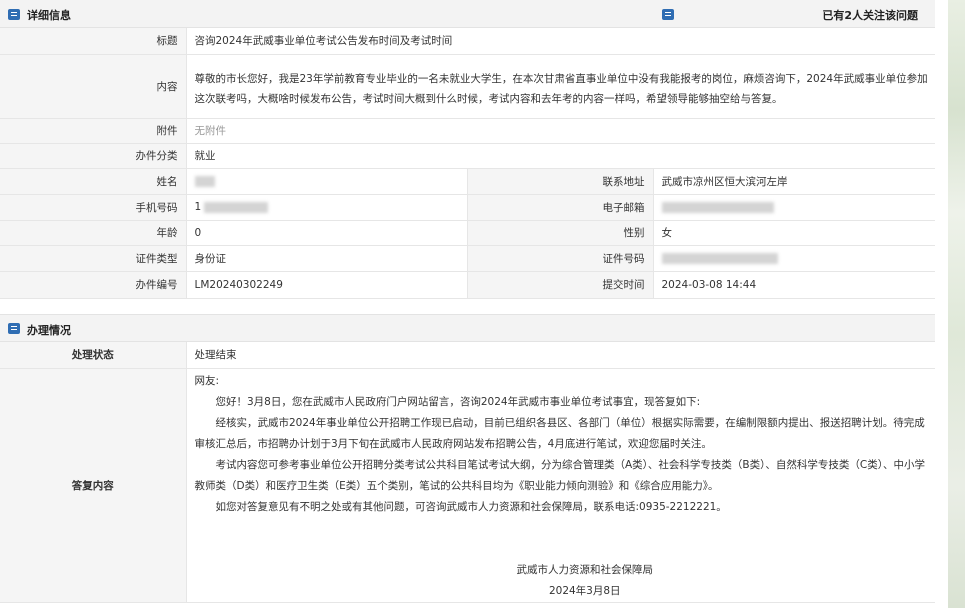 This screenshot has height=608, width=965. I want to click on redacted-email, so click(717, 207).